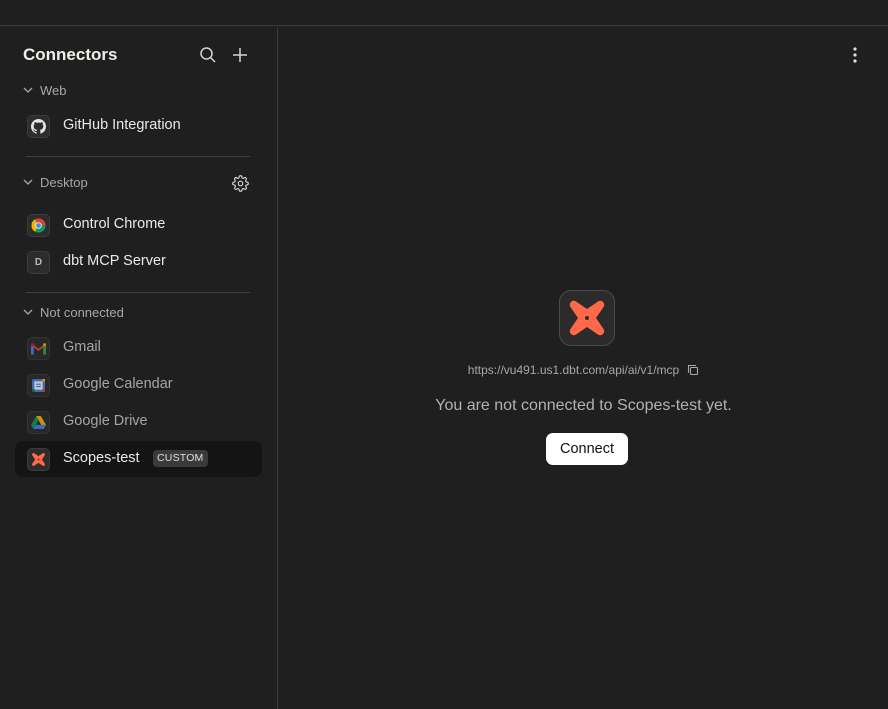 The image size is (888, 709). What do you see at coordinates (118, 384) in the screenshot?
I see `connector-label: Google Calendar` at bounding box center [118, 384].